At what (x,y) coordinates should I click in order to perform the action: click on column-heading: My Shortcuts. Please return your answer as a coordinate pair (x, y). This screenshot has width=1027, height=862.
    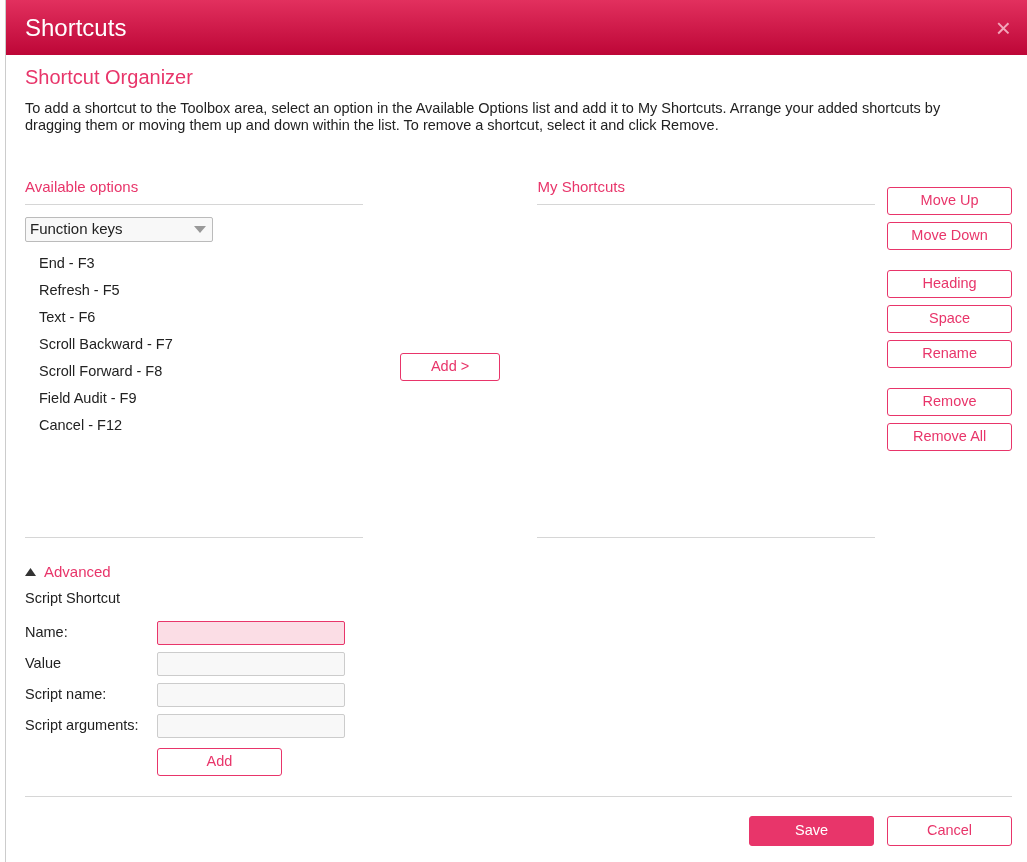
    Looking at the image, I should click on (706, 190).